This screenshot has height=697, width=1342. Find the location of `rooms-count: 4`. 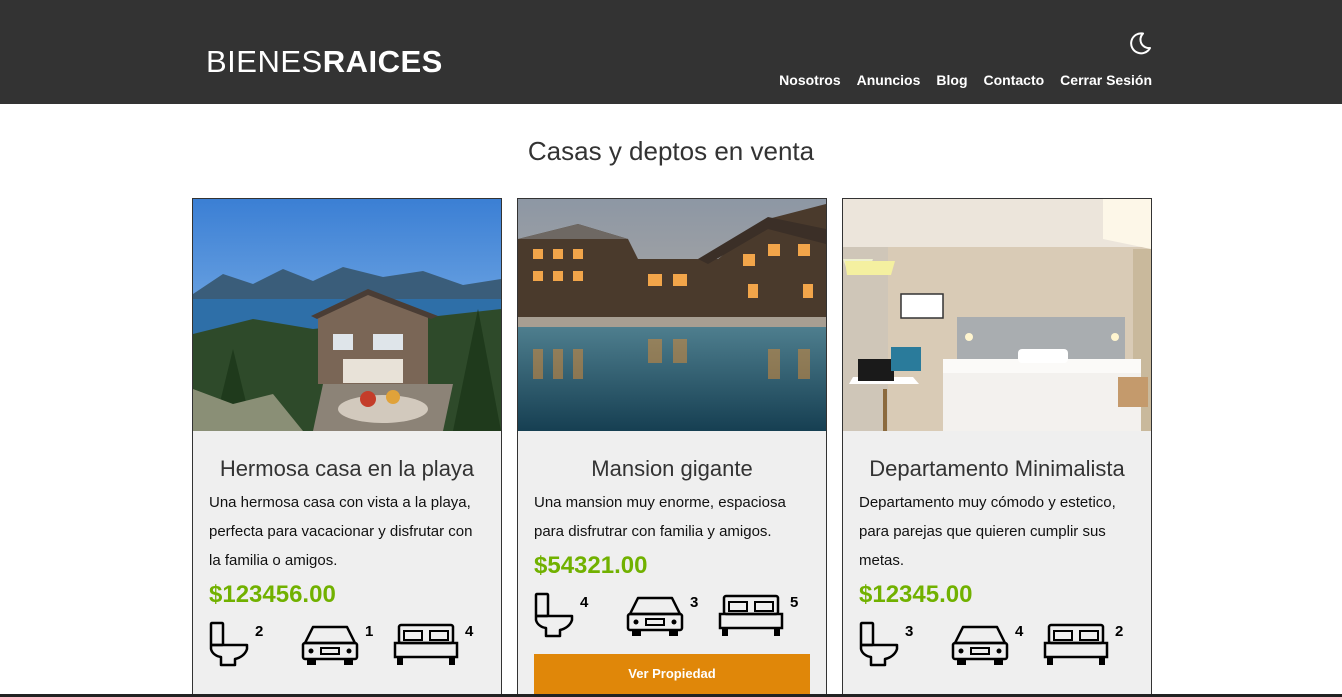

rooms-count: 4 is located at coordinates (469, 631).